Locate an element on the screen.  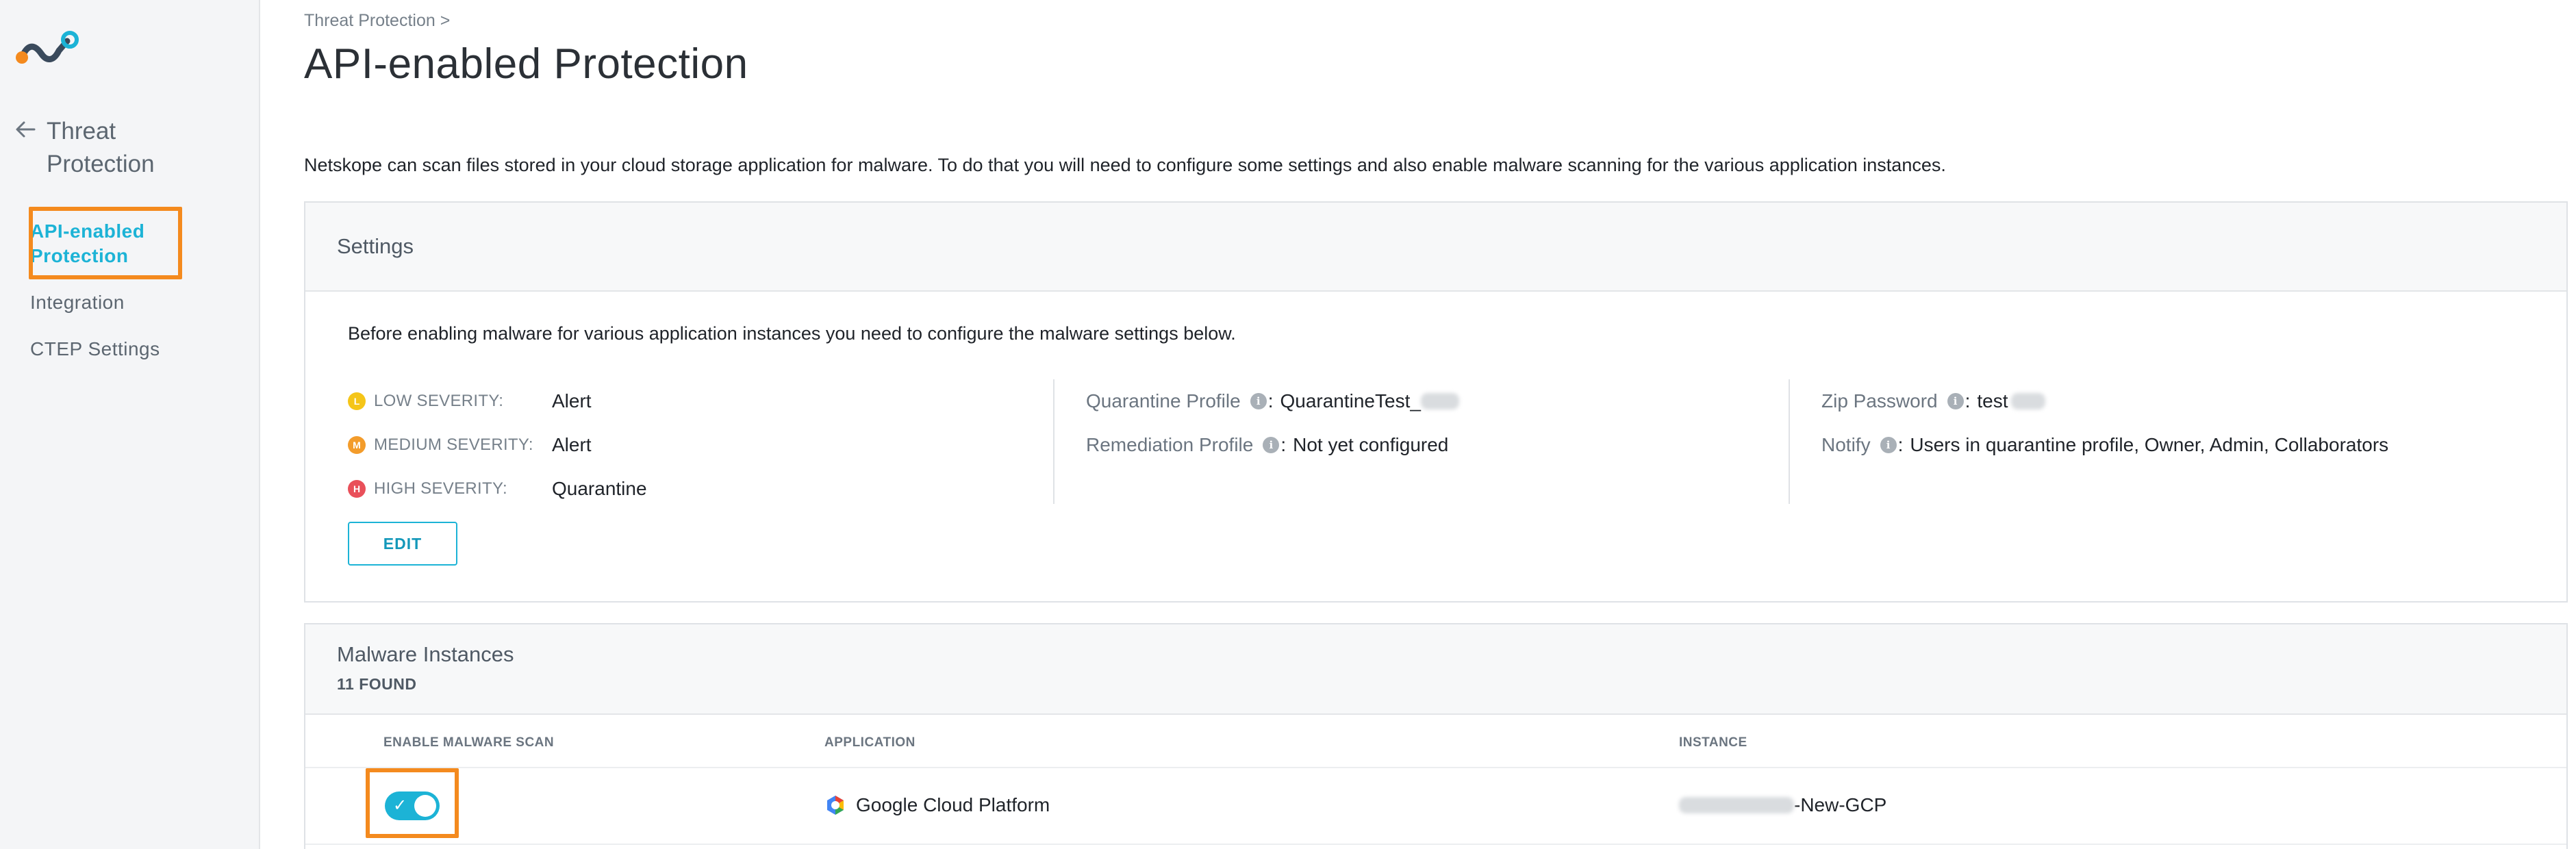
severity-label: LOW SEVERITY: is located at coordinates (439, 401).